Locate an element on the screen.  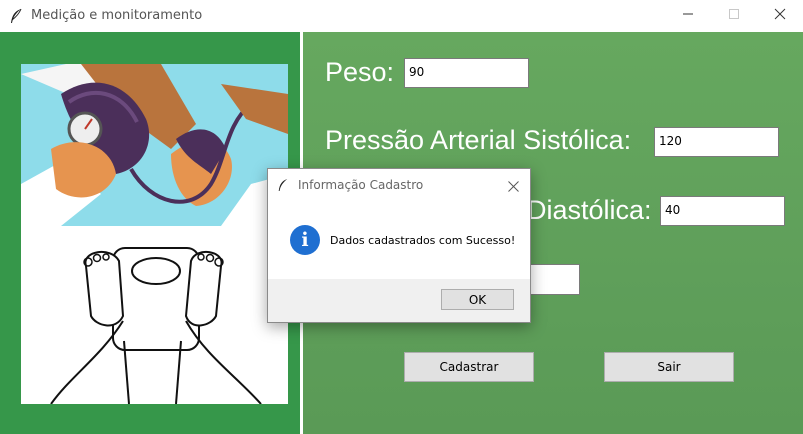
cadastrar-button: Cadastrar is located at coordinates (469, 367).